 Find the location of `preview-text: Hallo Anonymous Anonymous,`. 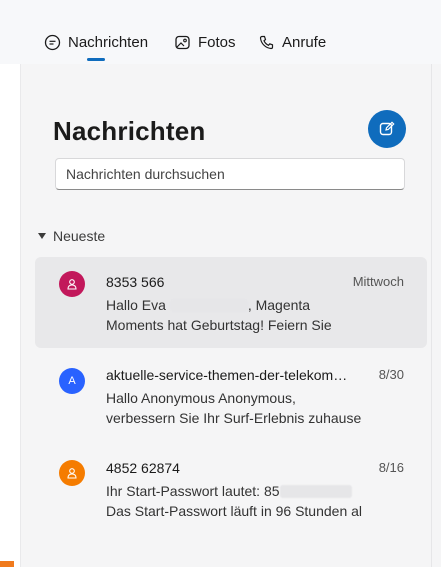

preview-text: Hallo Anonymous Anonymous, is located at coordinates (201, 398).